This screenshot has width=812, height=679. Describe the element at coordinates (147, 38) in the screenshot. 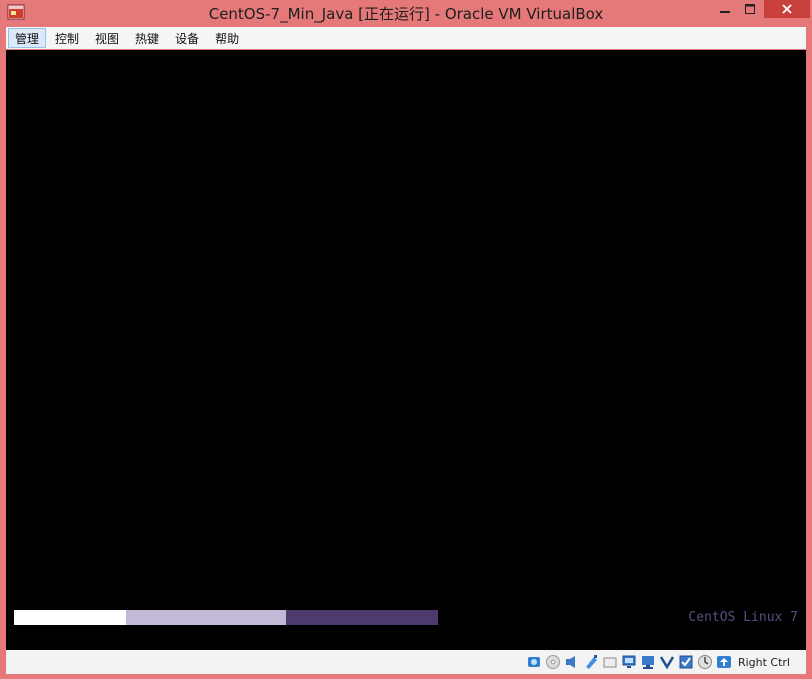

I see `menu-hotkeys: 热键` at that location.